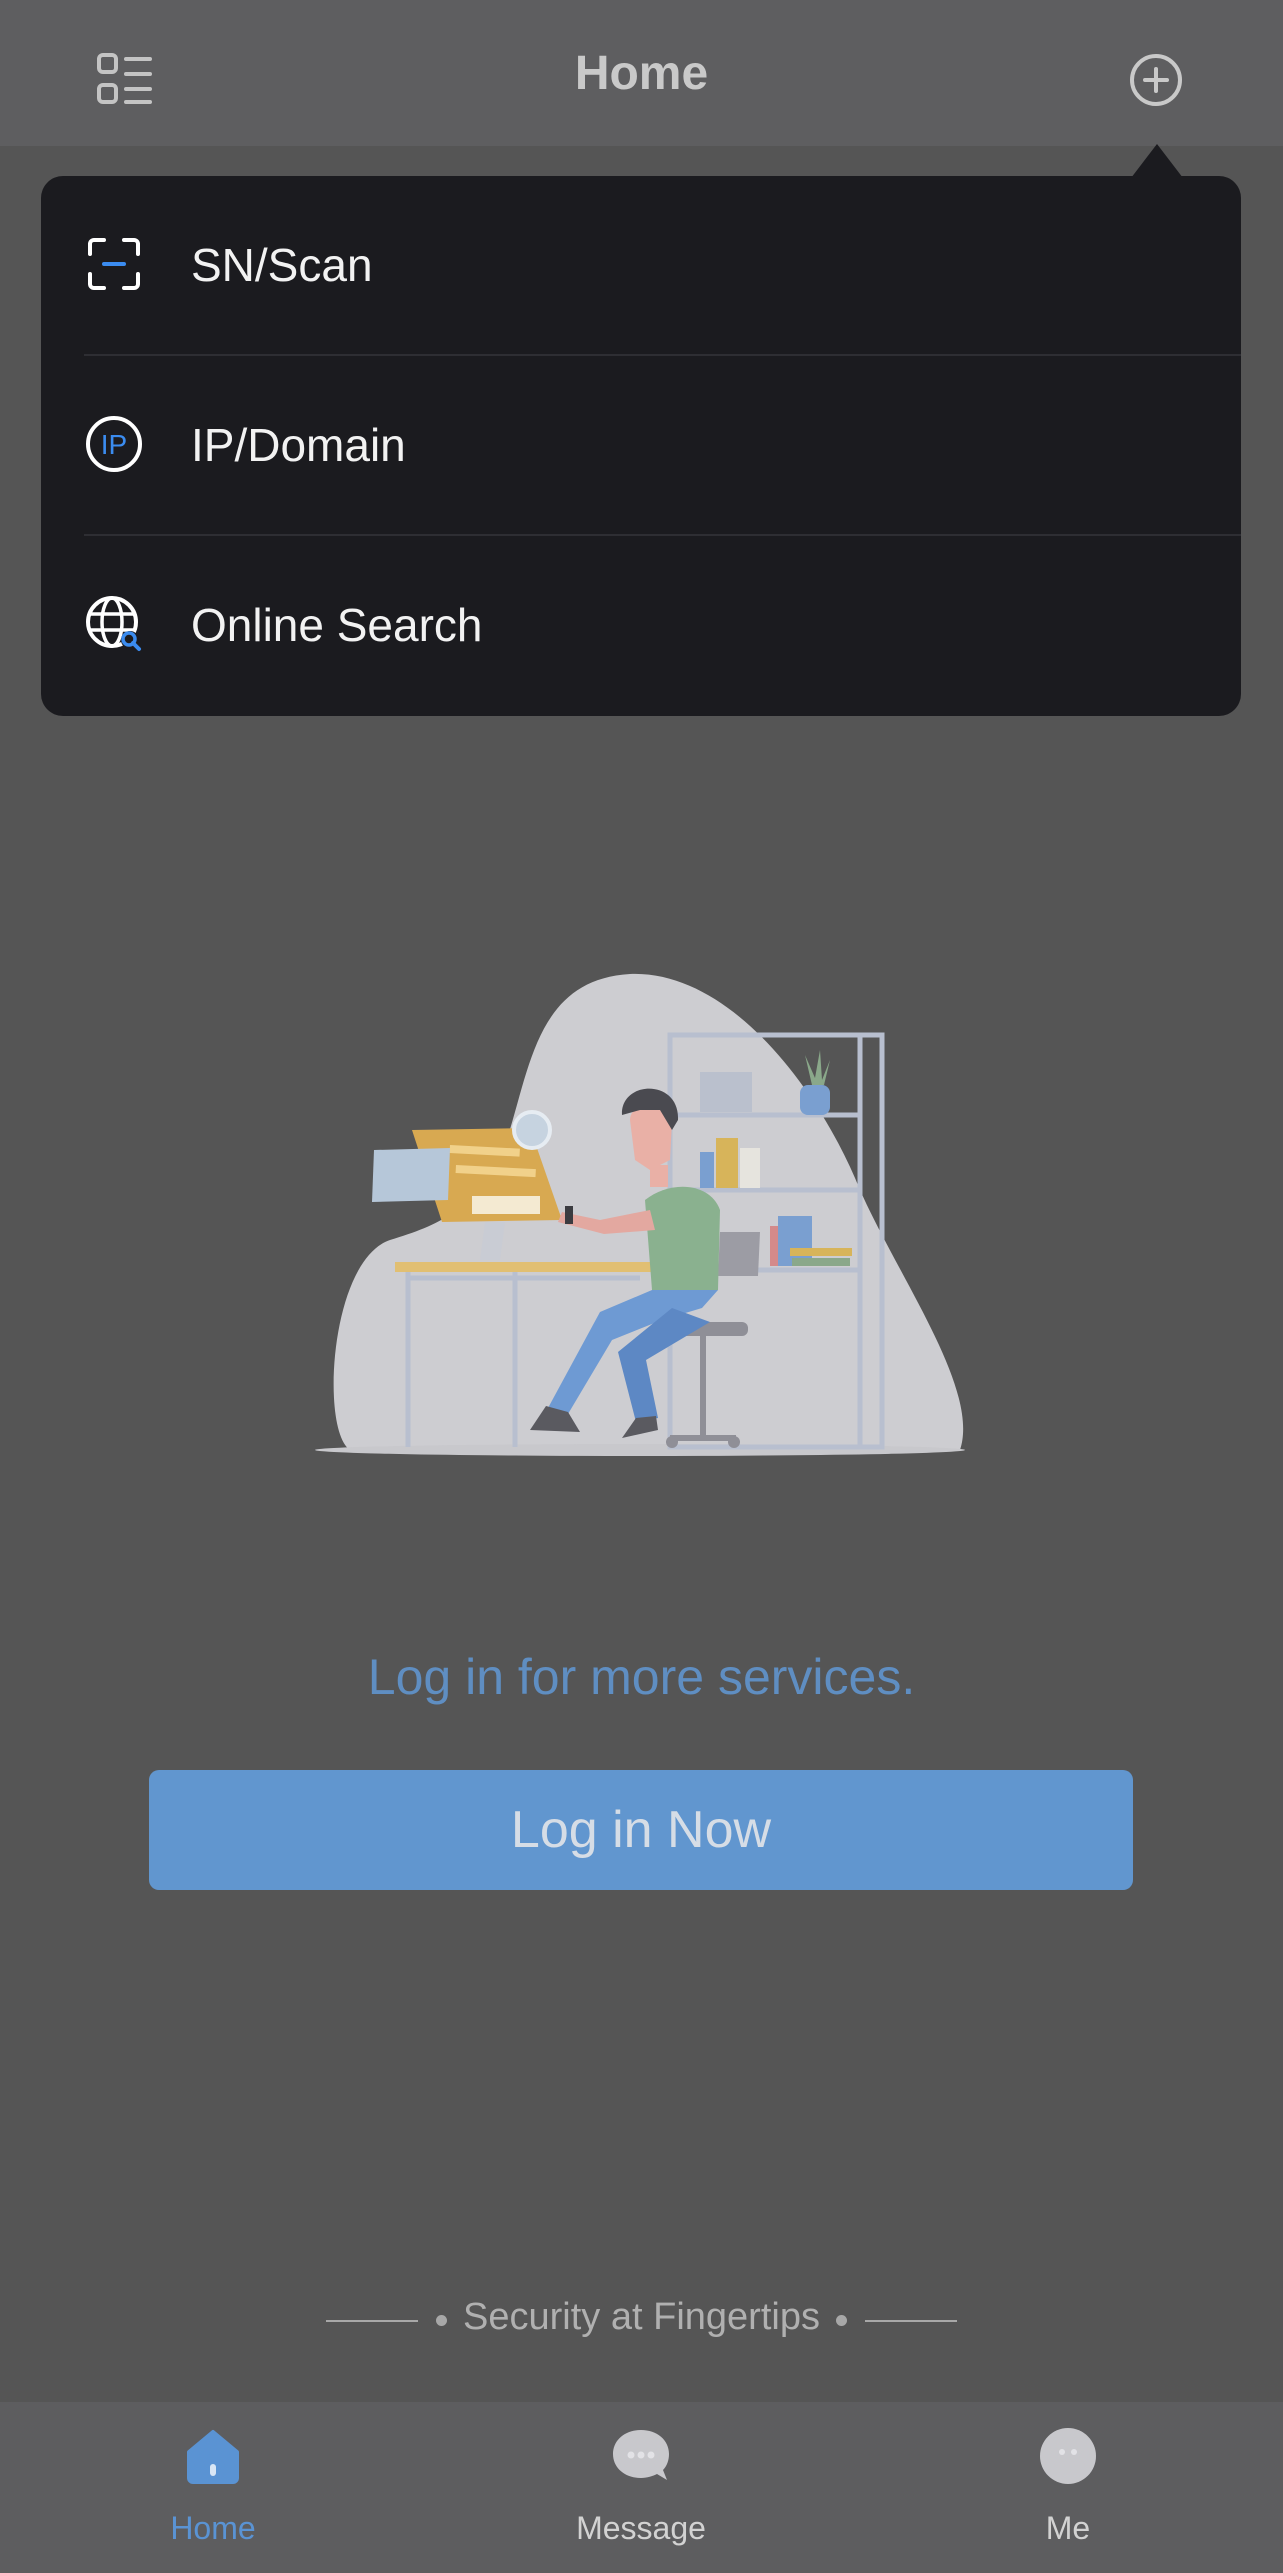  I want to click on menu-item-label: Online Search, so click(337, 625).